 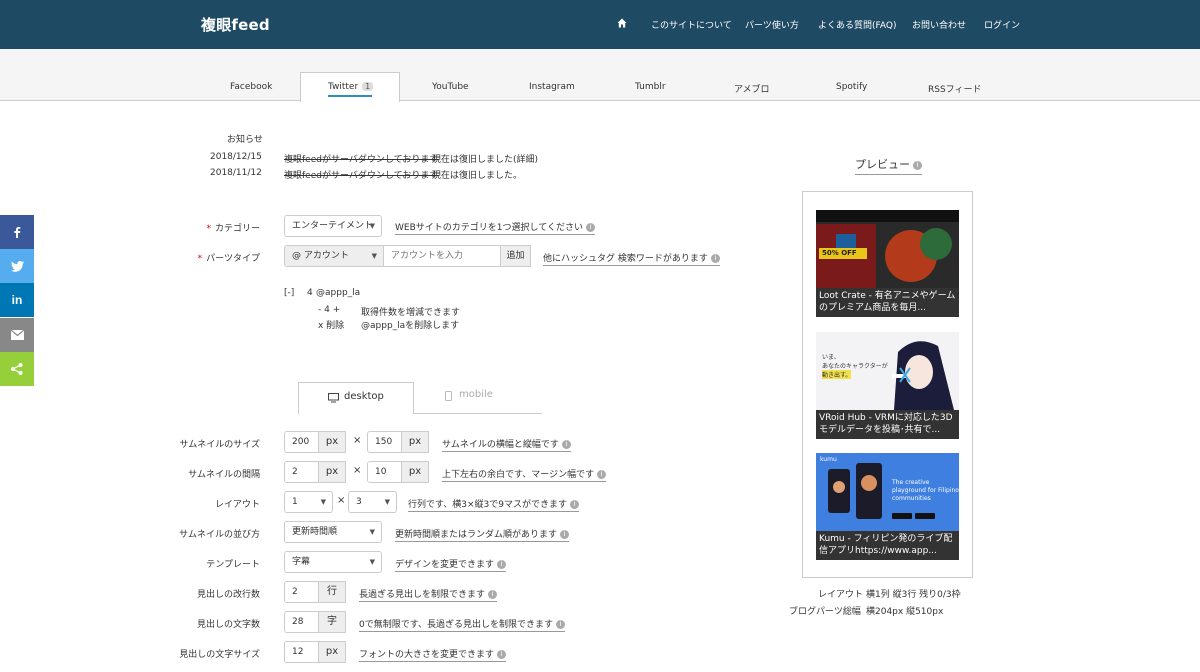 I want to click on mobile-icon, so click(x=448, y=396).